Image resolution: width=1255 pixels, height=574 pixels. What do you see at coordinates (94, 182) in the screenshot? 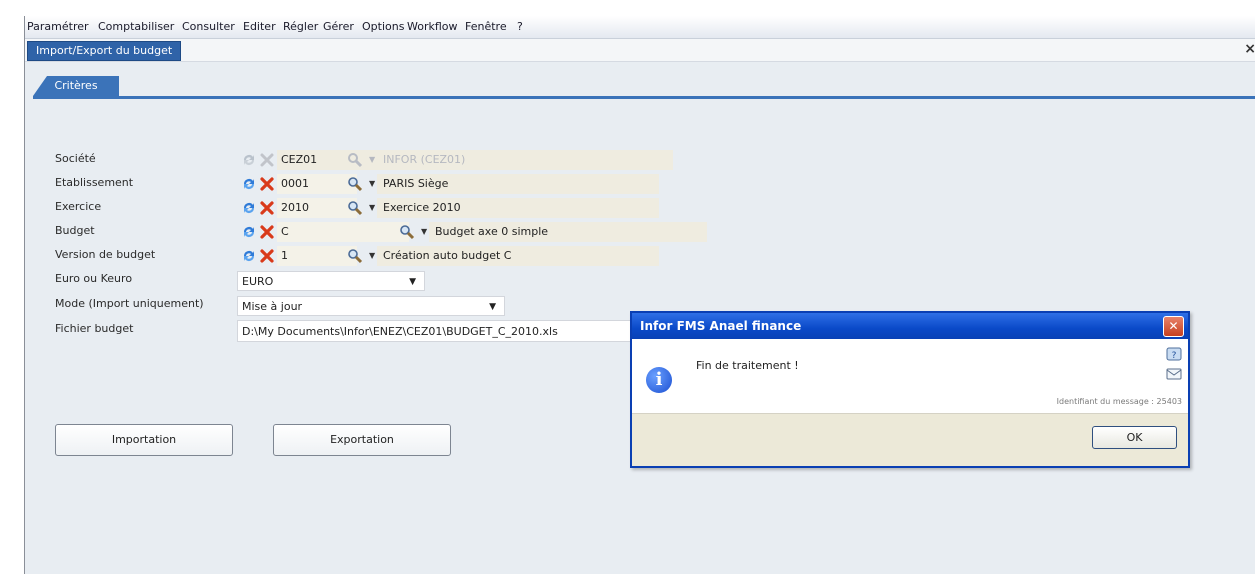
I see `label-etablissement: Etablissement` at bounding box center [94, 182].